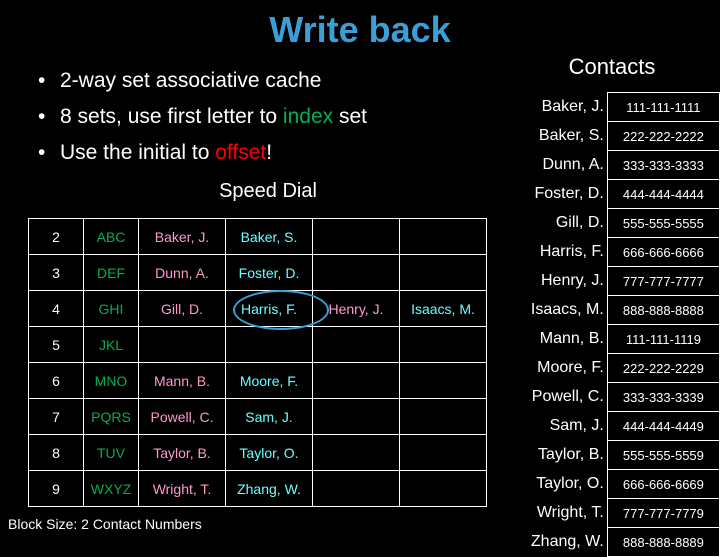 This screenshot has height=557, width=720. Describe the element at coordinates (269, 380) in the screenshot. I see `speed-dial-entry-cell: Moore, F.` at that location.